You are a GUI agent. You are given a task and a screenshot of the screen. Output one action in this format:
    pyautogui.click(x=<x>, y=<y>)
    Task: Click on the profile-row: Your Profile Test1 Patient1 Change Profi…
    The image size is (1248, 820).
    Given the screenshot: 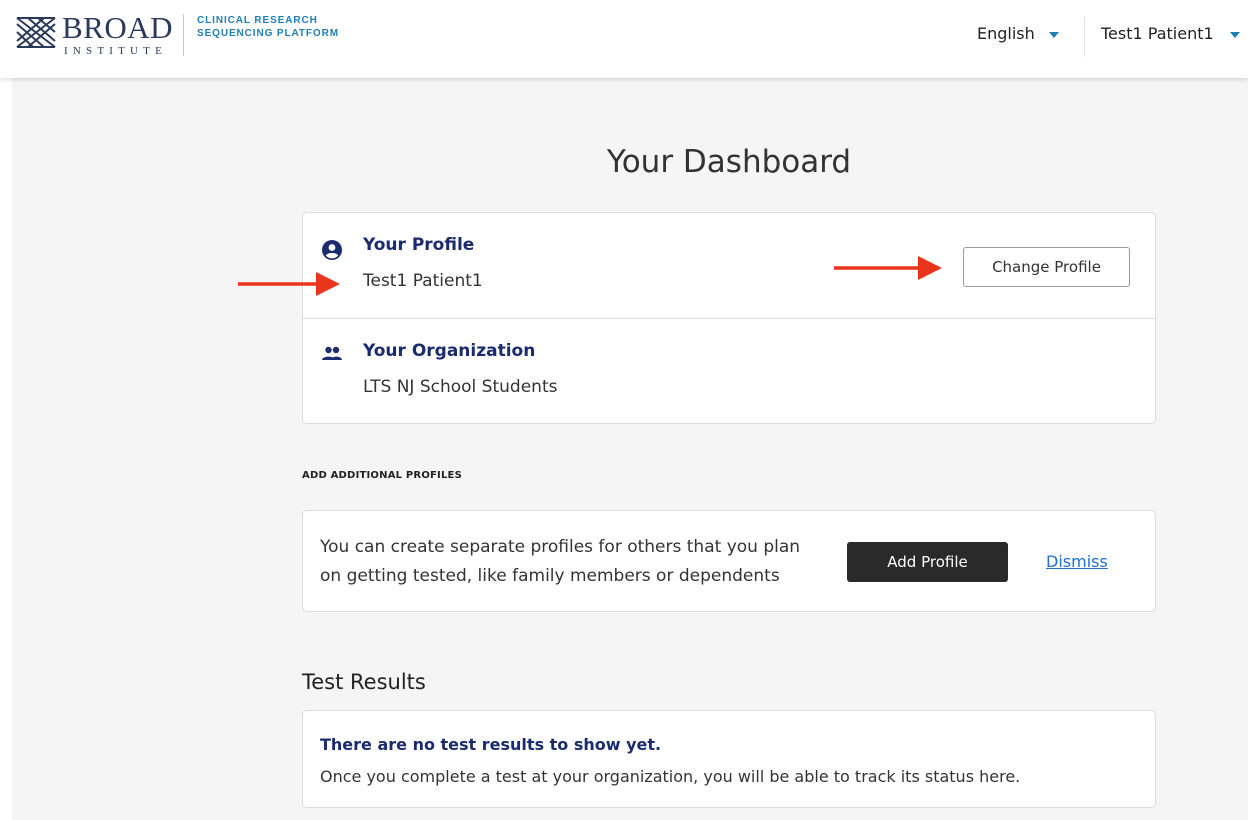 What is the action you would take?
    pyautogui.click(x=729, y=266)
    